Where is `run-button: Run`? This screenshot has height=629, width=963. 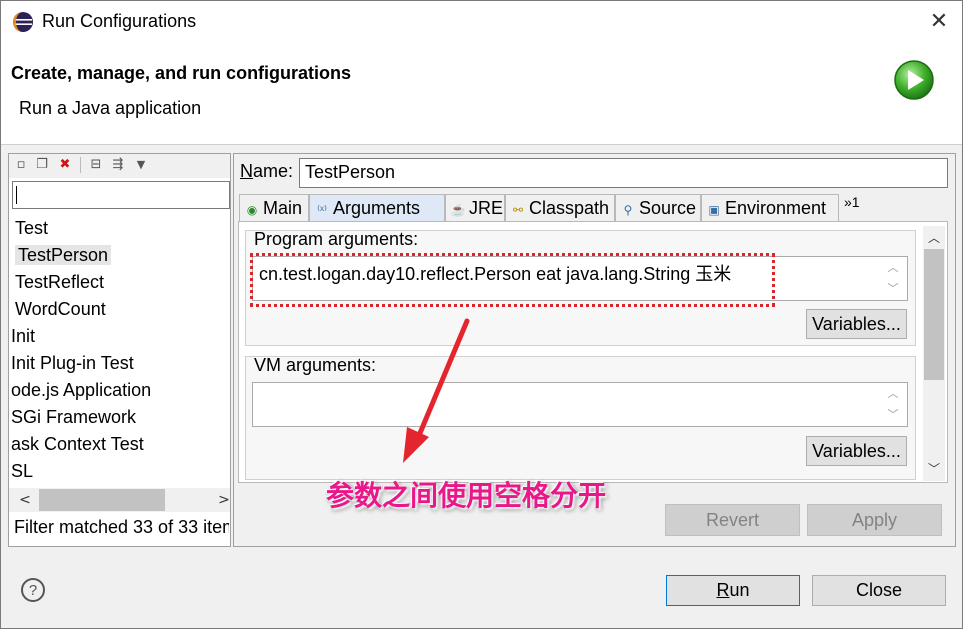
run-button: Run is located at coordinates (733, 590).